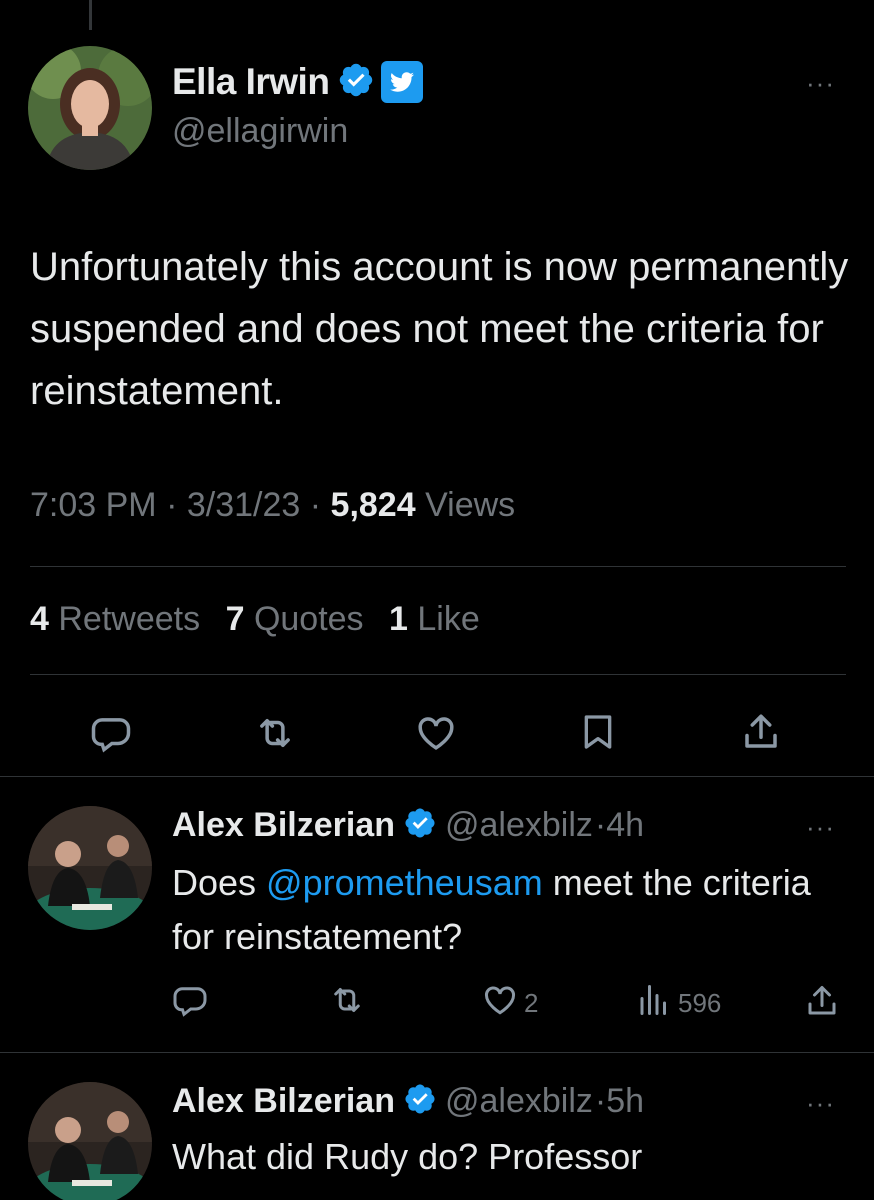 The image size is (874, 1200). I want to click on likes-link: 1 Like, so click(434, 619).